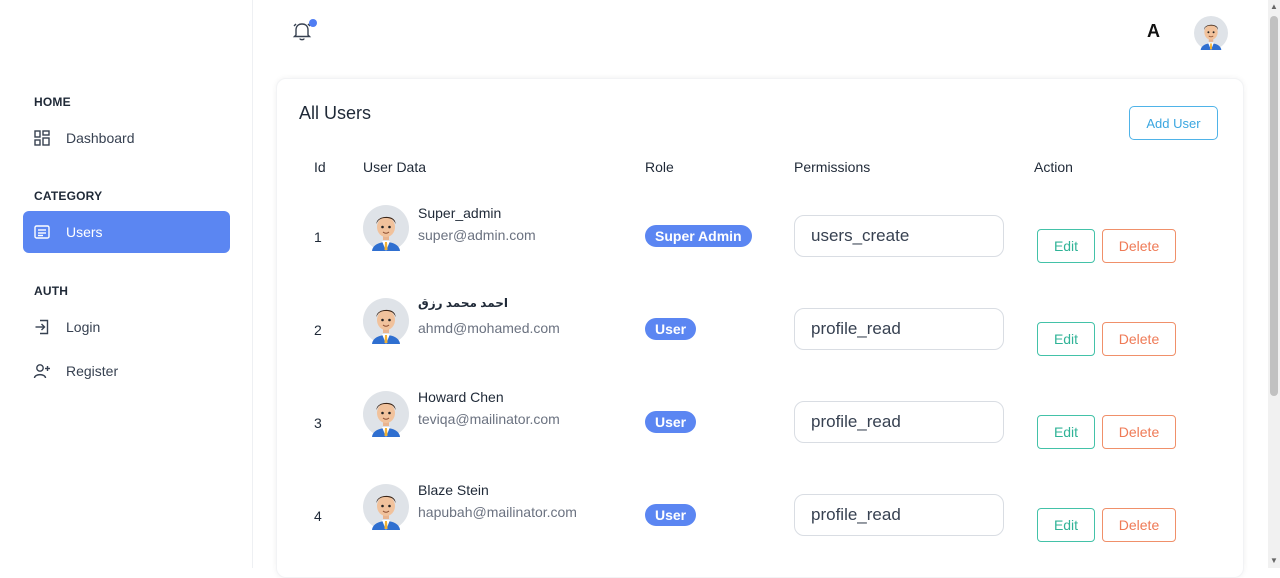  What do you see at coordinates (463, 303) in the screenshot?
I see `user-name: احمد محمد رزق` at bounding box center [463, 303].